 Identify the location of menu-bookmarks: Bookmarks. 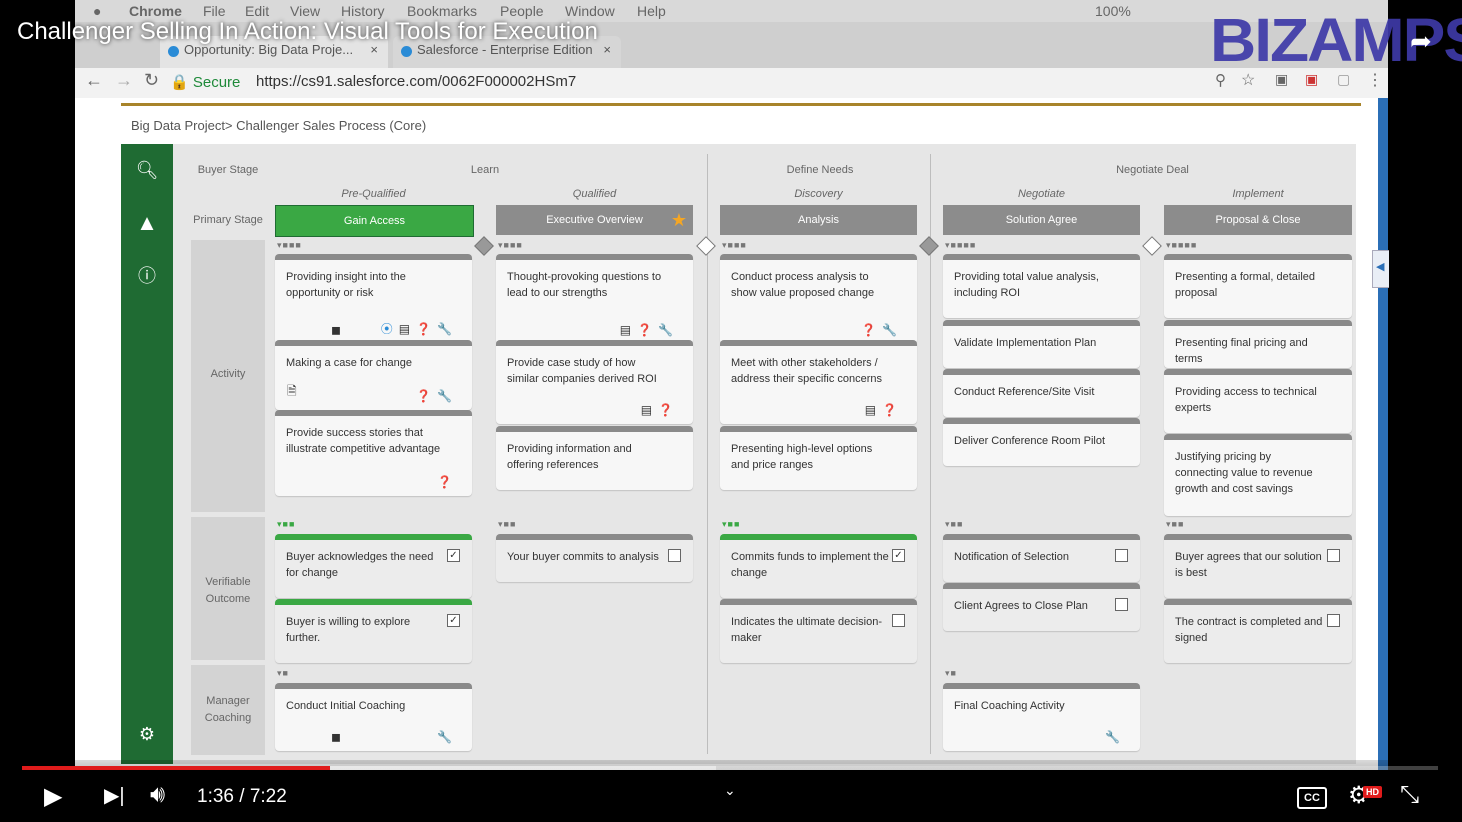
(442, 11).